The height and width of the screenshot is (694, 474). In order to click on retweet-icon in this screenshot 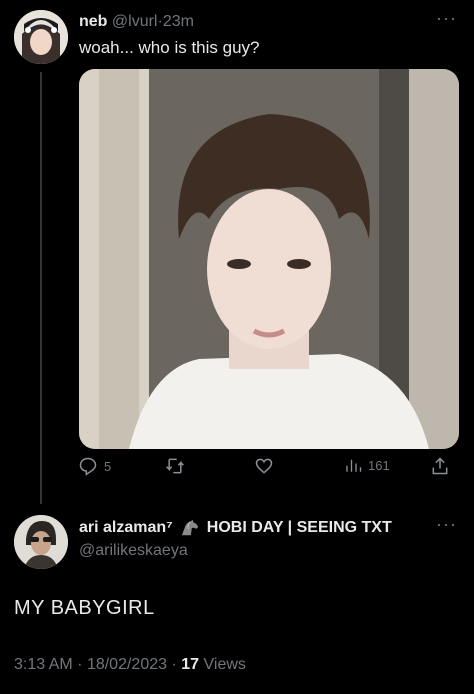, I will do `click(175, 466)`.